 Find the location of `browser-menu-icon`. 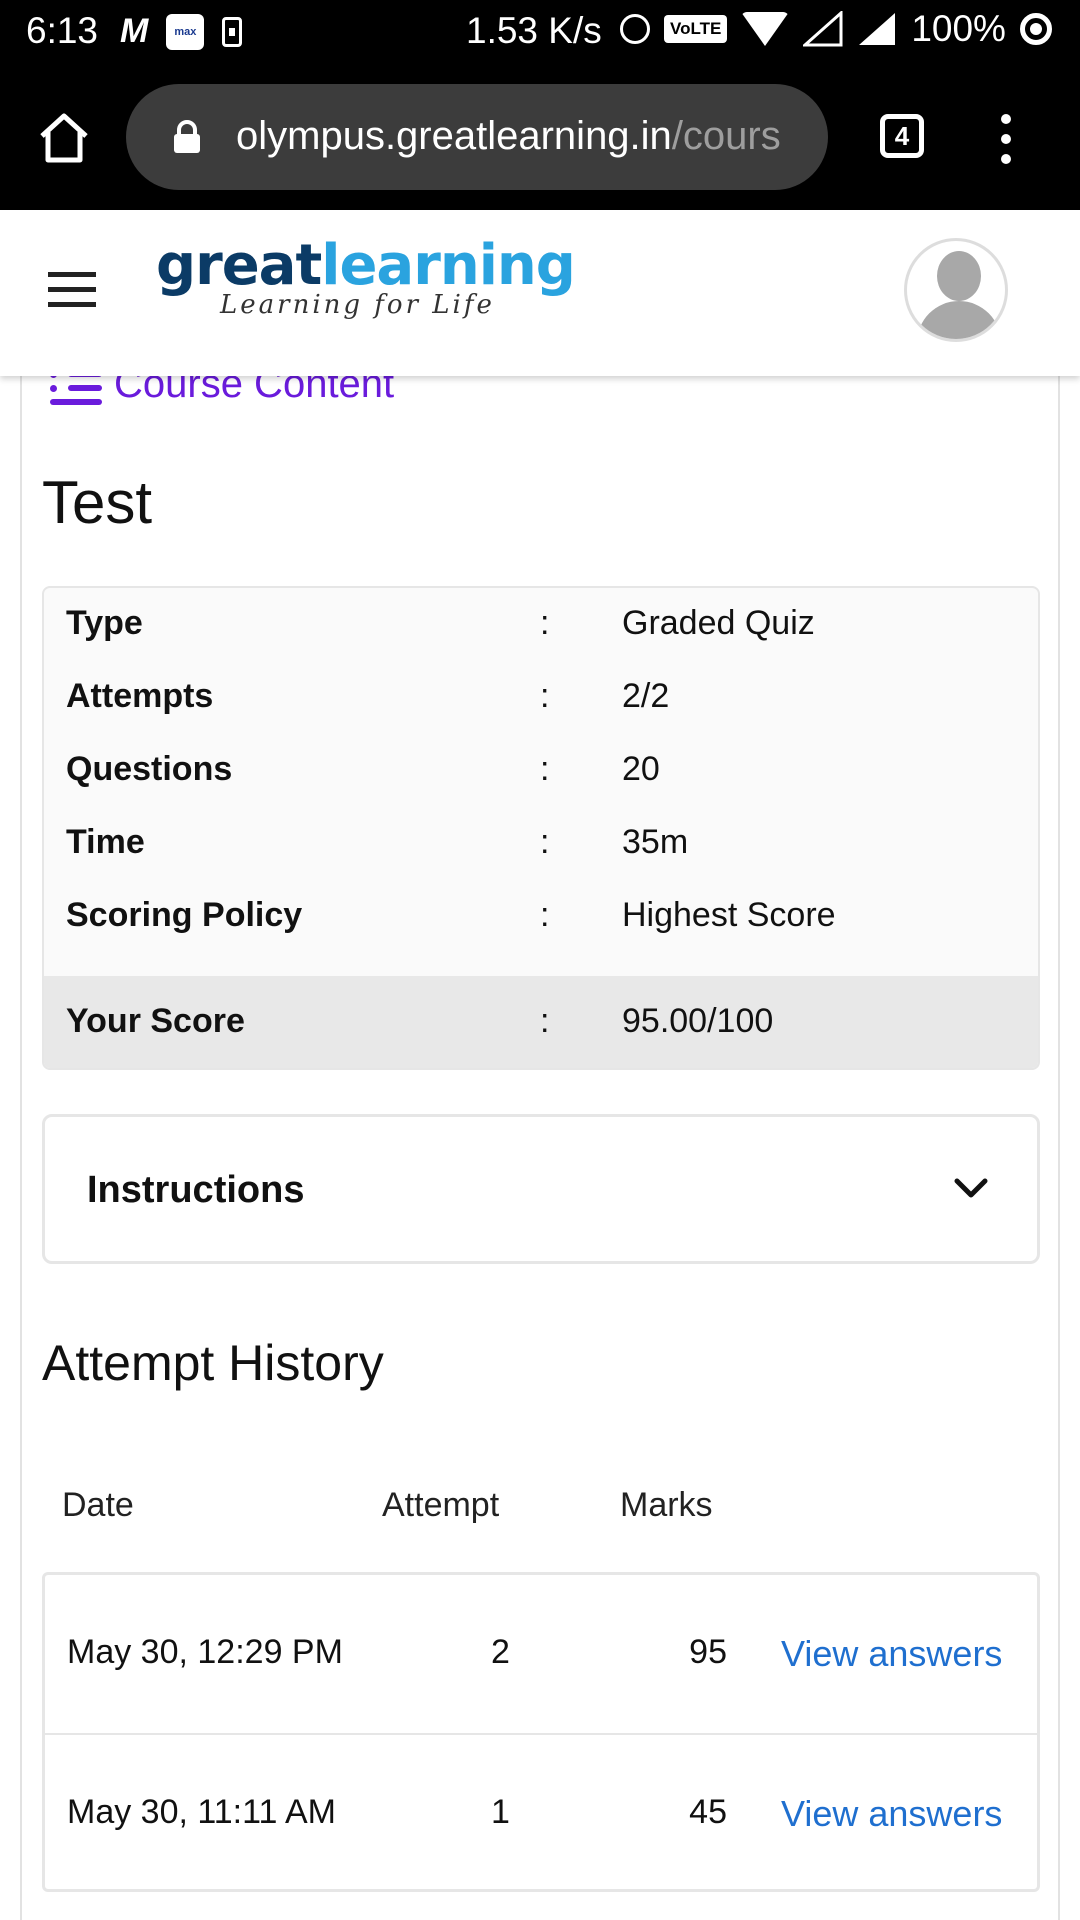

browser-menu-icon is located at coordinates (1006, 139).